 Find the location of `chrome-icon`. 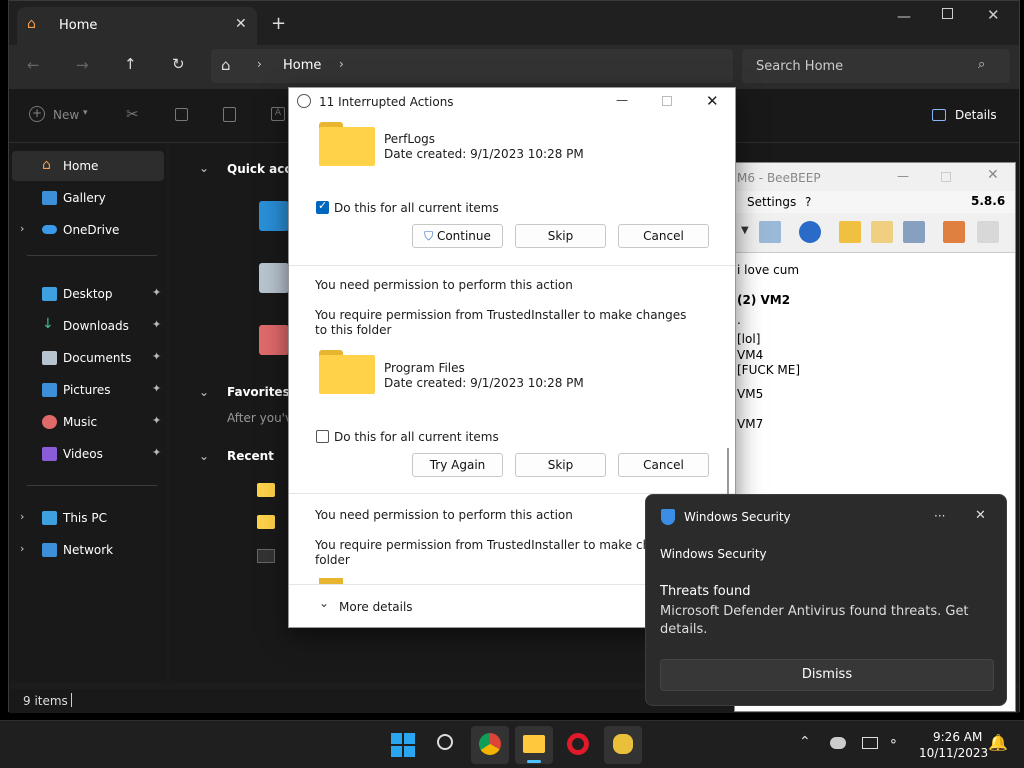

chrome-icon is located at coordinates (490, 744).